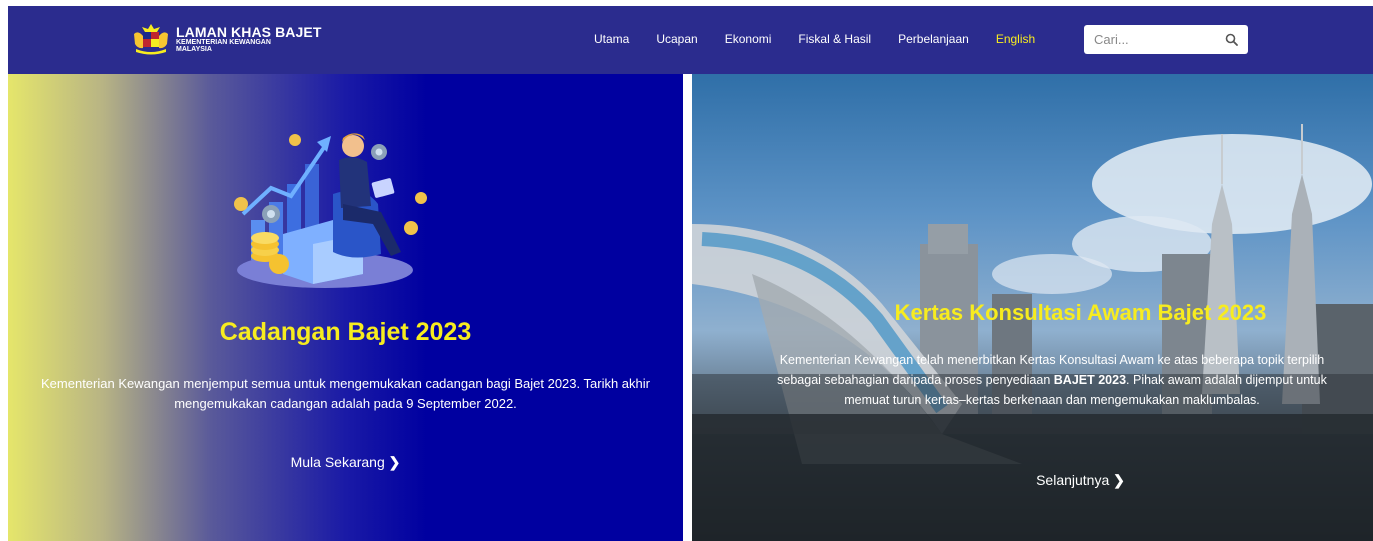 The image size is (1373, 541). What do you see at coordinates (1073, 480) in the screenshot?
I see `read-more-label: Selanjutnya` at bounding box center [1073, 480].